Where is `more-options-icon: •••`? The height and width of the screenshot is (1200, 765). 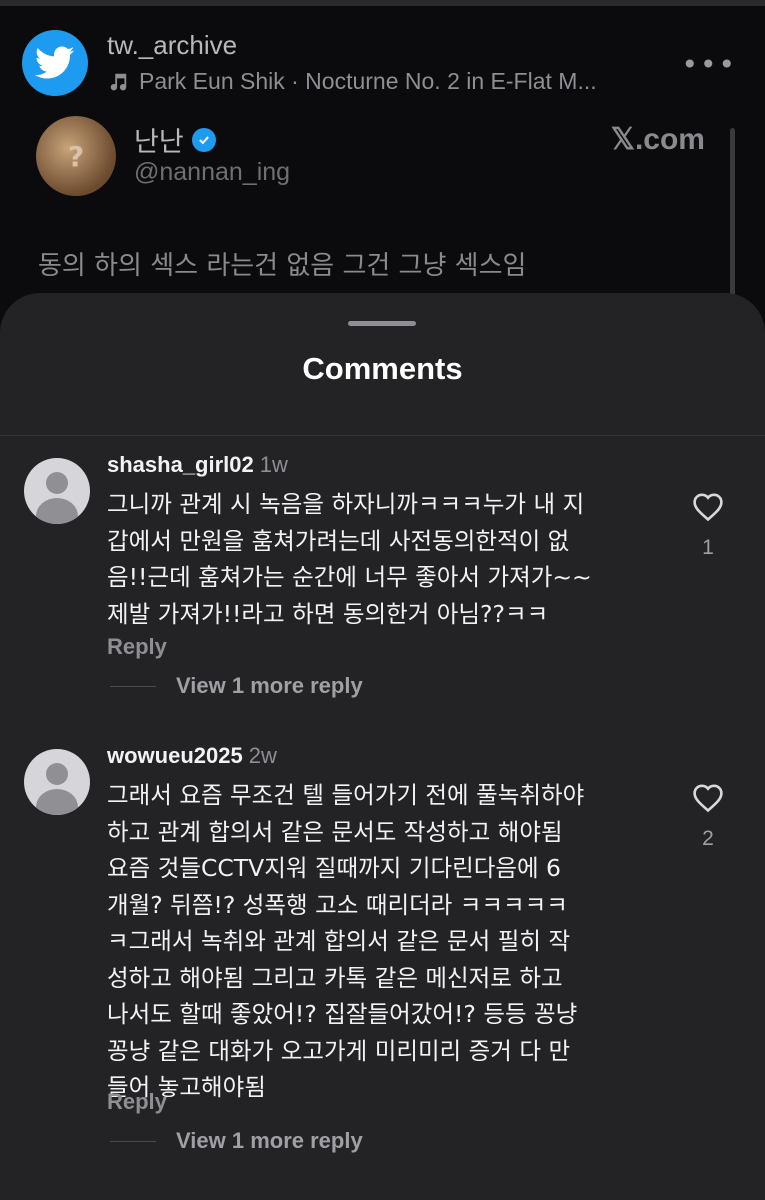 more-options-icon: ••• is located at coordinates (709, 64).